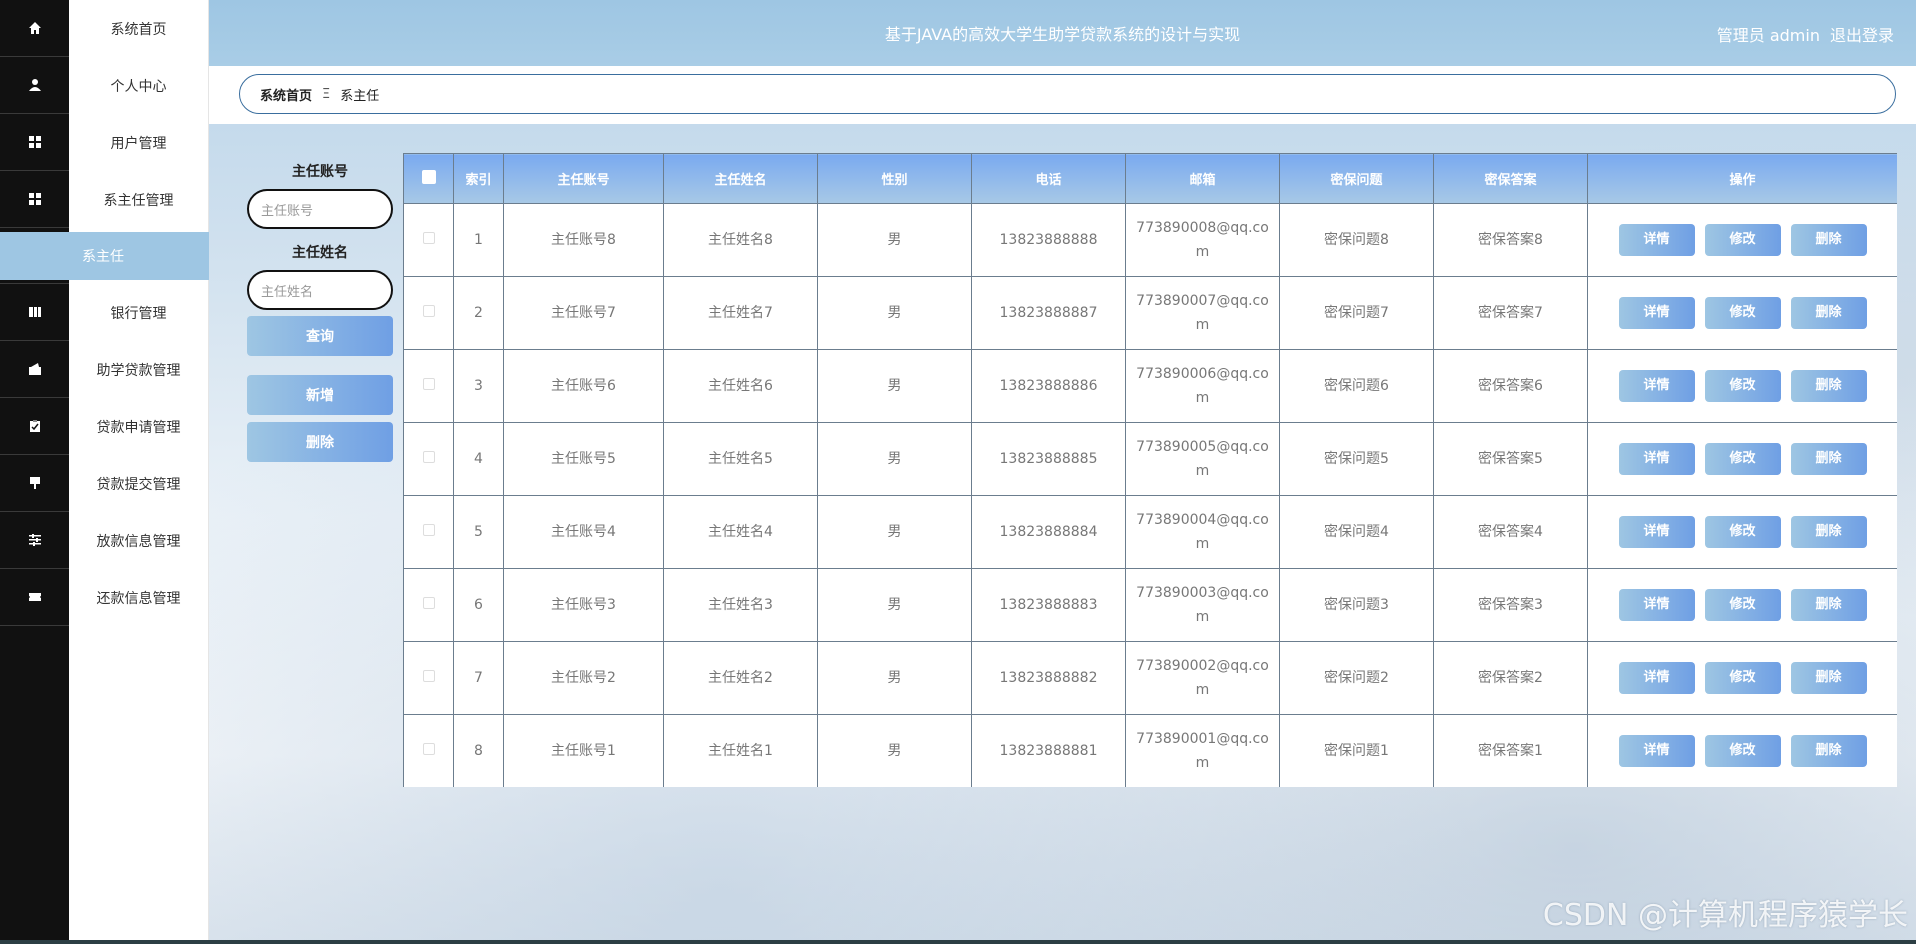  Describe the element at coordinates (583, 678) in the screenshot. I see `table-cell: 主任账号2` at that location.